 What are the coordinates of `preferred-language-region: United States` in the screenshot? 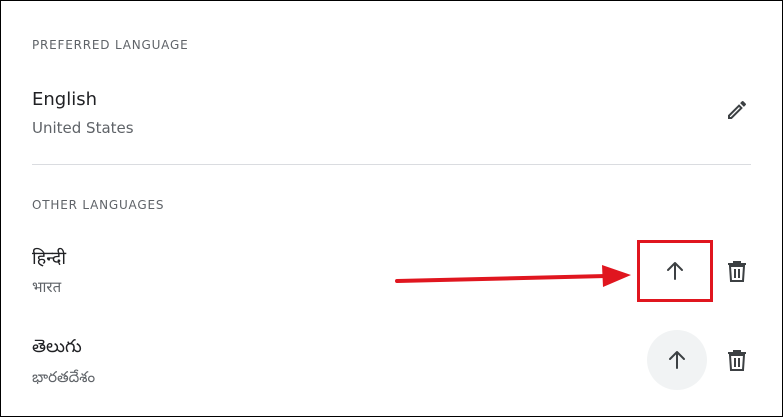 It's located at (83, 128).